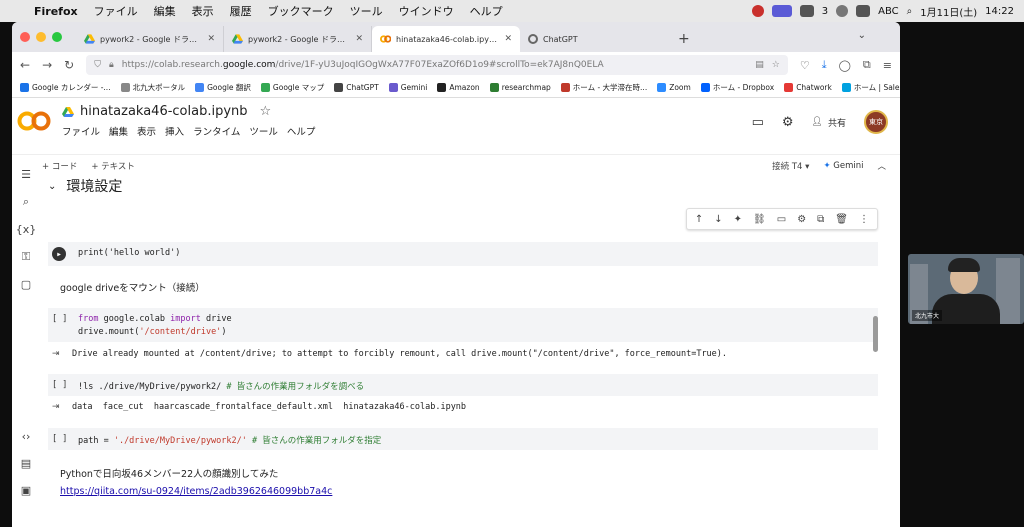  I want to click on menu-history: 履歴, so click(241, 11).